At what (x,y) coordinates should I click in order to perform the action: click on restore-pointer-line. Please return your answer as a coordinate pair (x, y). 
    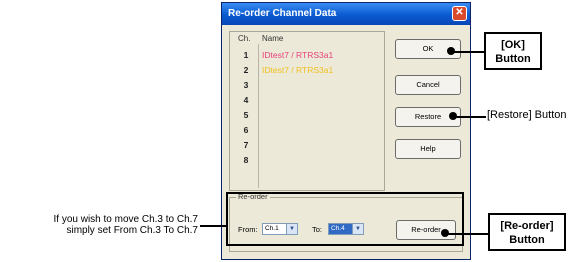
    Looking at the image, I should click on (471, 117).